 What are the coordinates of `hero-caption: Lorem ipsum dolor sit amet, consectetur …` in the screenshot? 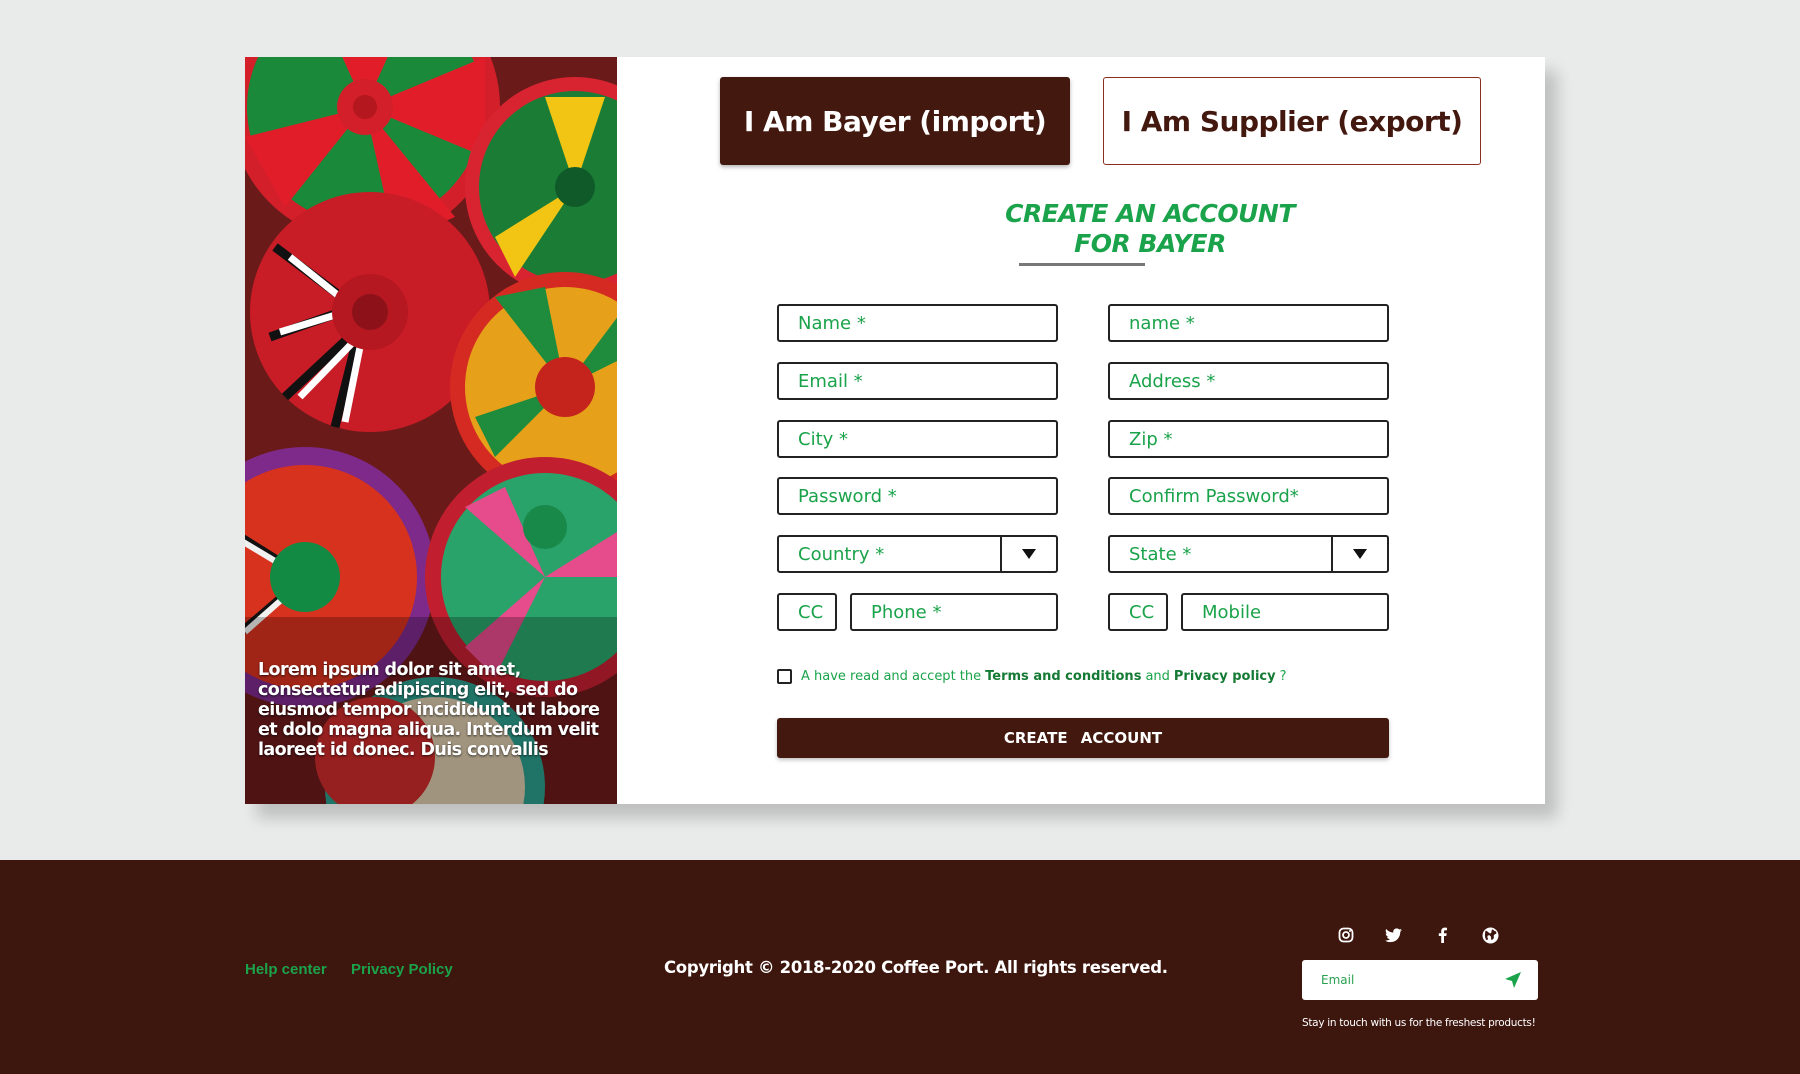 It's located at (429, 710).